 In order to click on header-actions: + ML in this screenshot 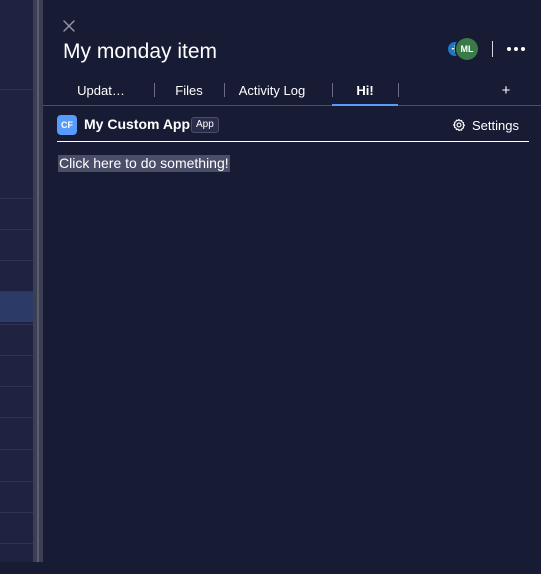, I will do `click(486, 49)`.